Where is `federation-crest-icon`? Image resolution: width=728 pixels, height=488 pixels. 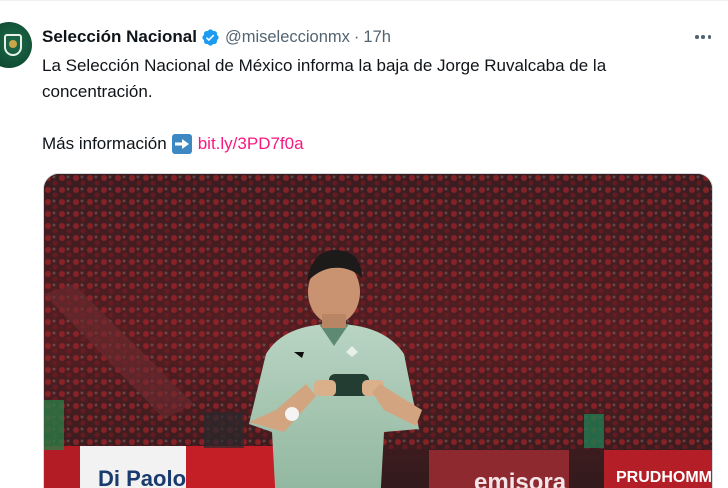
federation-crest-icon is located at coordinates (13, 45).